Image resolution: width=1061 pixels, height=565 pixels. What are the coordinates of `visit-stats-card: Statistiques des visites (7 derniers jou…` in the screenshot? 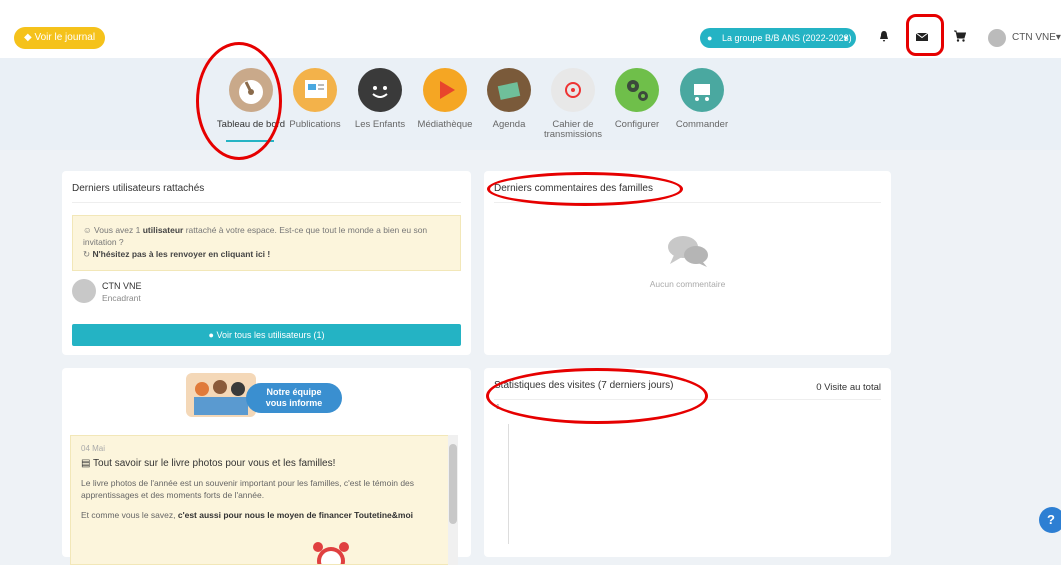 It's located at (687, 462).